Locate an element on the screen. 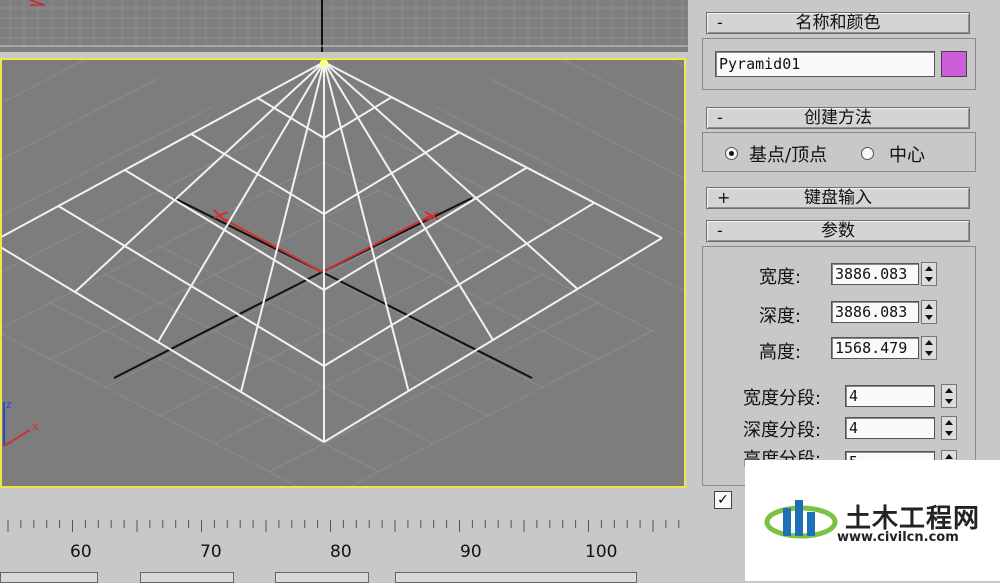  width-input: 3886.083 is located at coordinates (875, 274).